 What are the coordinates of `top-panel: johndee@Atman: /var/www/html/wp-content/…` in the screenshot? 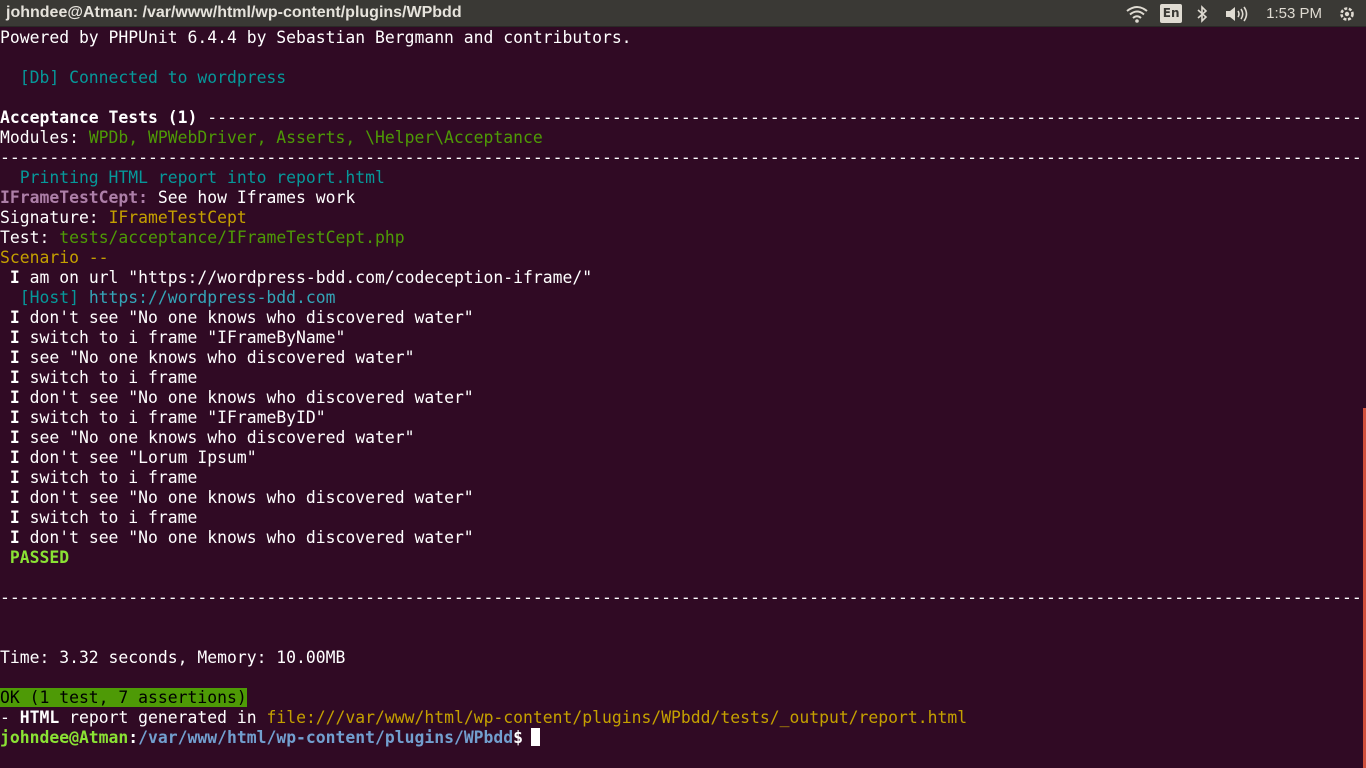 It's located at (683, 13).